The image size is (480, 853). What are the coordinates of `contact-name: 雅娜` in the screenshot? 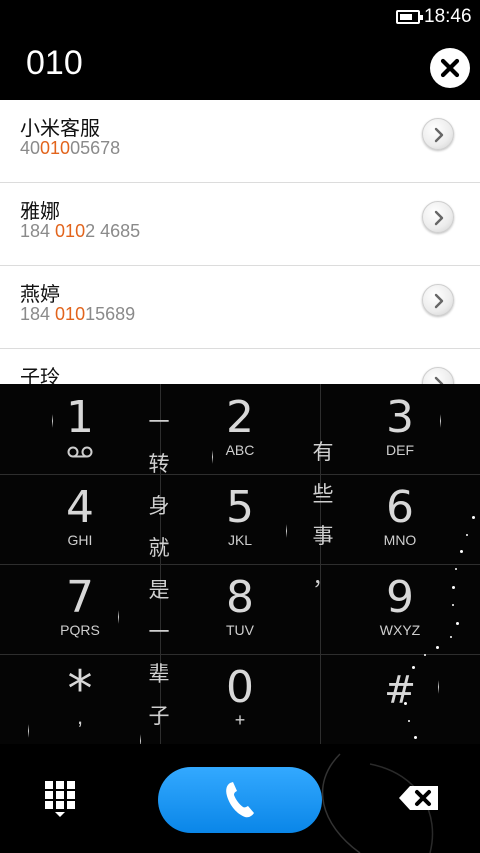 It's located at (40, 211).